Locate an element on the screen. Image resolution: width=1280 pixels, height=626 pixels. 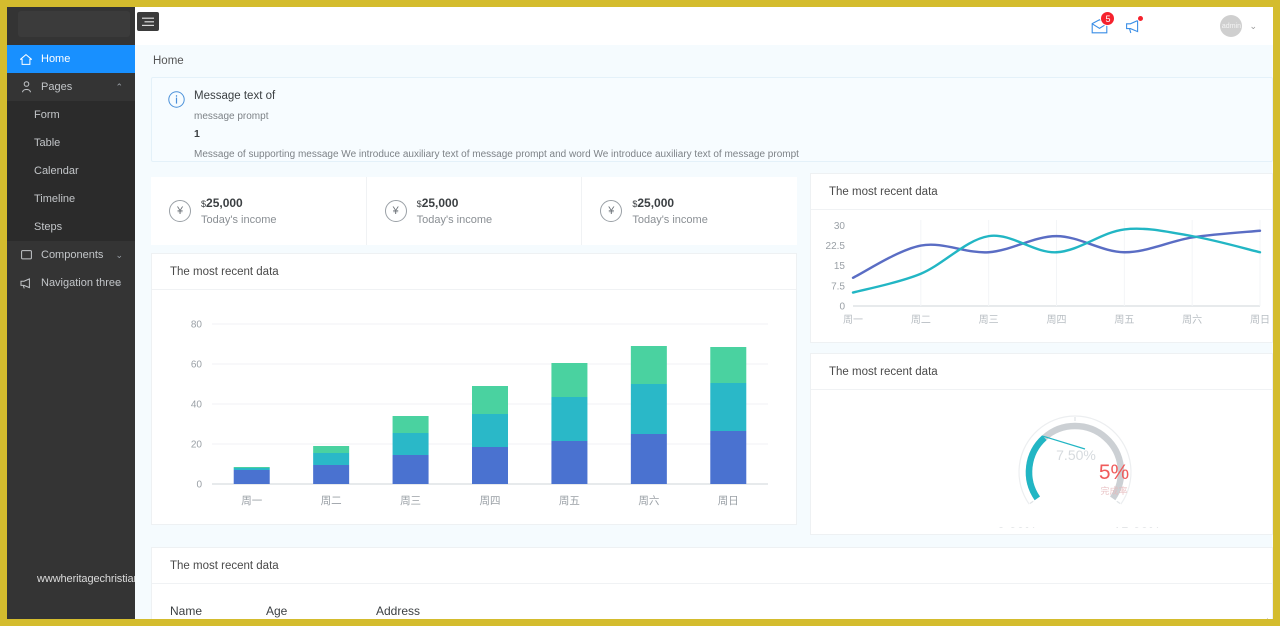
bar-chart-svg: 0 20 40 60 80 周一 周二 周三 周四 周五 周六 周日 is located at coordinates (479, 413).